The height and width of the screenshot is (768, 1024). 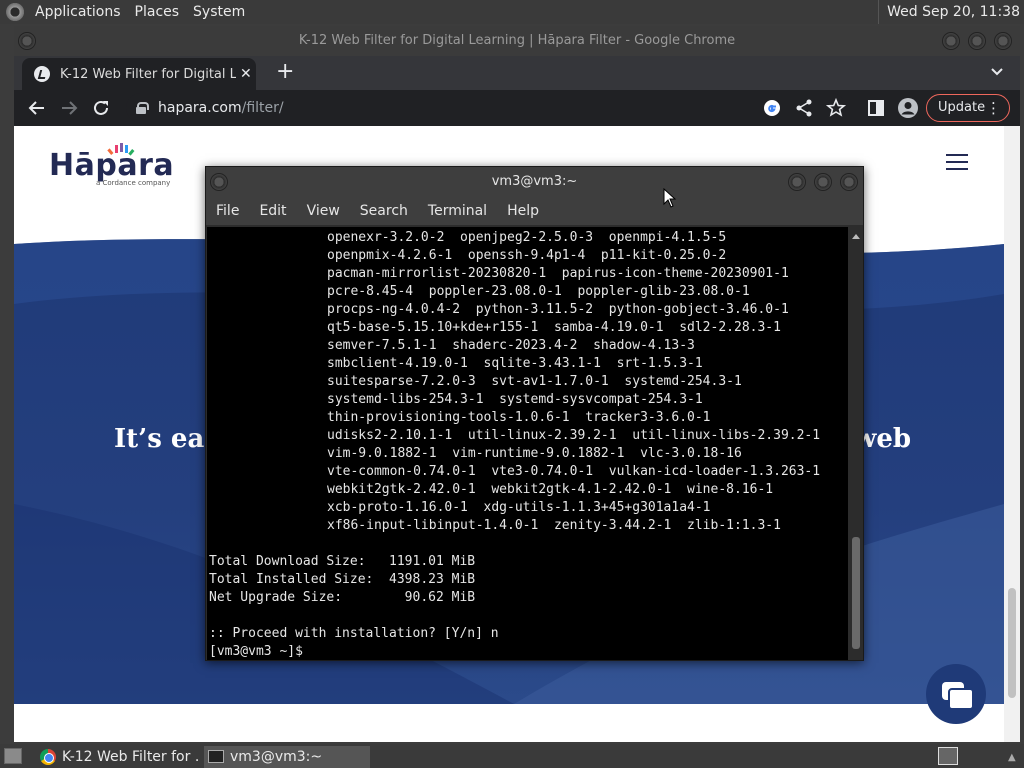 I want to click on google-lens-icon, so click(x=772, y=108).